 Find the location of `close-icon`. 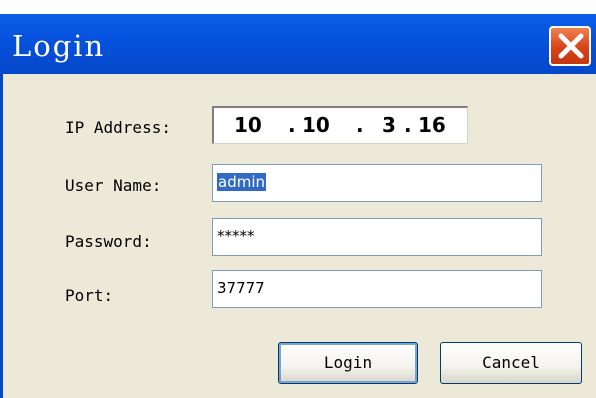

close-icon is located at coordinates (571, 46).